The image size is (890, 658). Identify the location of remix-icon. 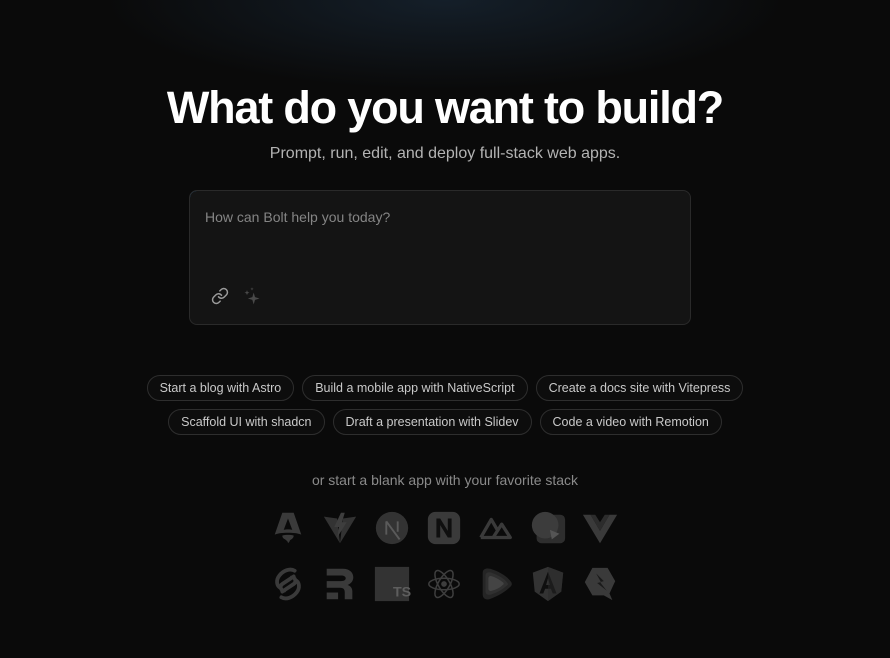
(340, 584).